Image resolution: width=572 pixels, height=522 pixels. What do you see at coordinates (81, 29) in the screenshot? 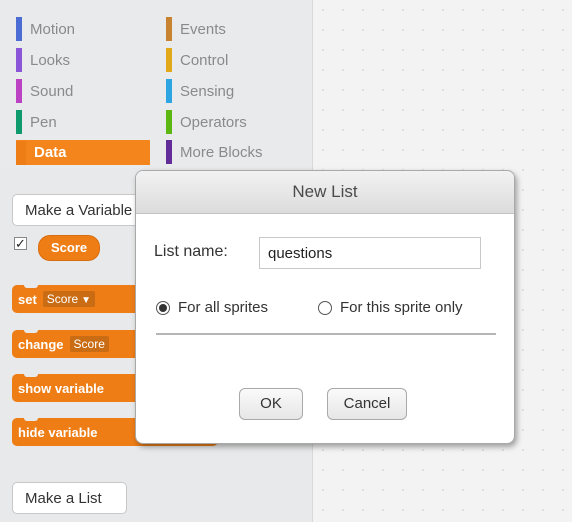
I see `category-motion: Motion` at bounding box center [81, 29].